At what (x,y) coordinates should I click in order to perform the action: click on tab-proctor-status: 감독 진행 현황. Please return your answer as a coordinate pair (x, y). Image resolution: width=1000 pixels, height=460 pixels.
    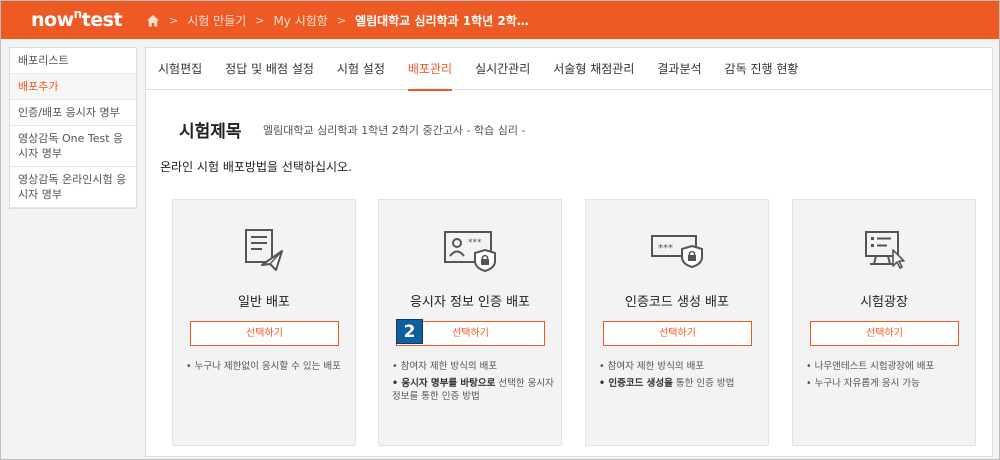
    Looking at the image, I should click on (762, 69).